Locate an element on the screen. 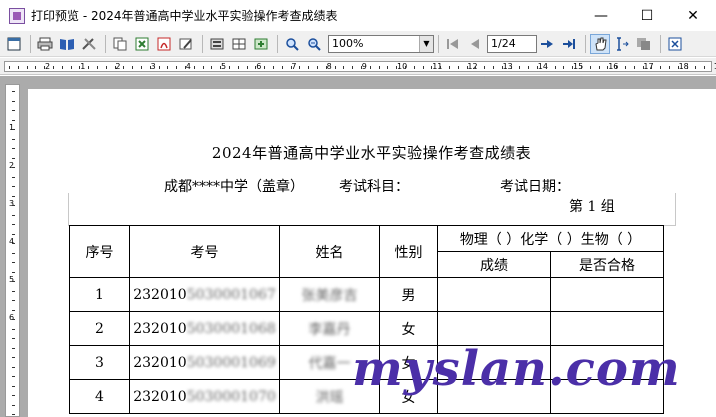 The image size is (716, 417). zoom-in-icon is located at coordinates (292, 44).